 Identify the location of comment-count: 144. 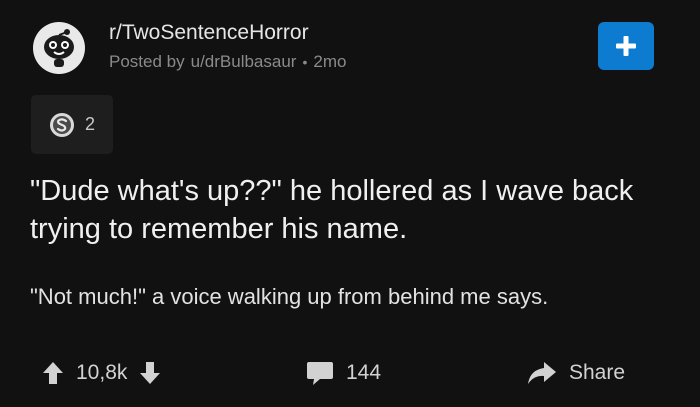
(364, 372).